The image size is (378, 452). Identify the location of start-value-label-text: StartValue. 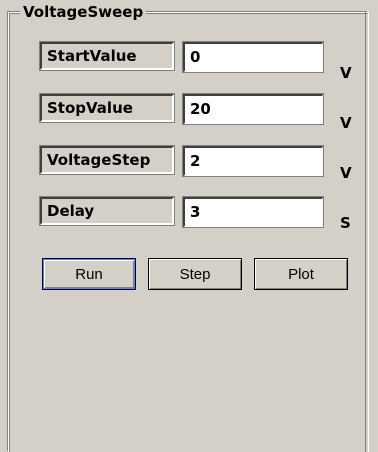
(92, 56).